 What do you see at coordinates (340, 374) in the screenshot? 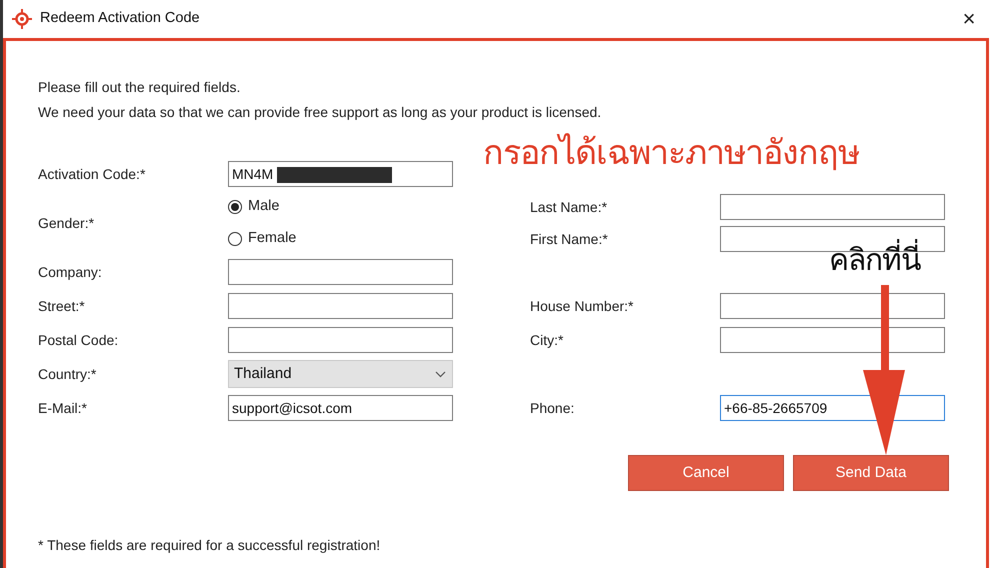
I see `country-dropdown: Thailand` at bounding box center [340, 374].